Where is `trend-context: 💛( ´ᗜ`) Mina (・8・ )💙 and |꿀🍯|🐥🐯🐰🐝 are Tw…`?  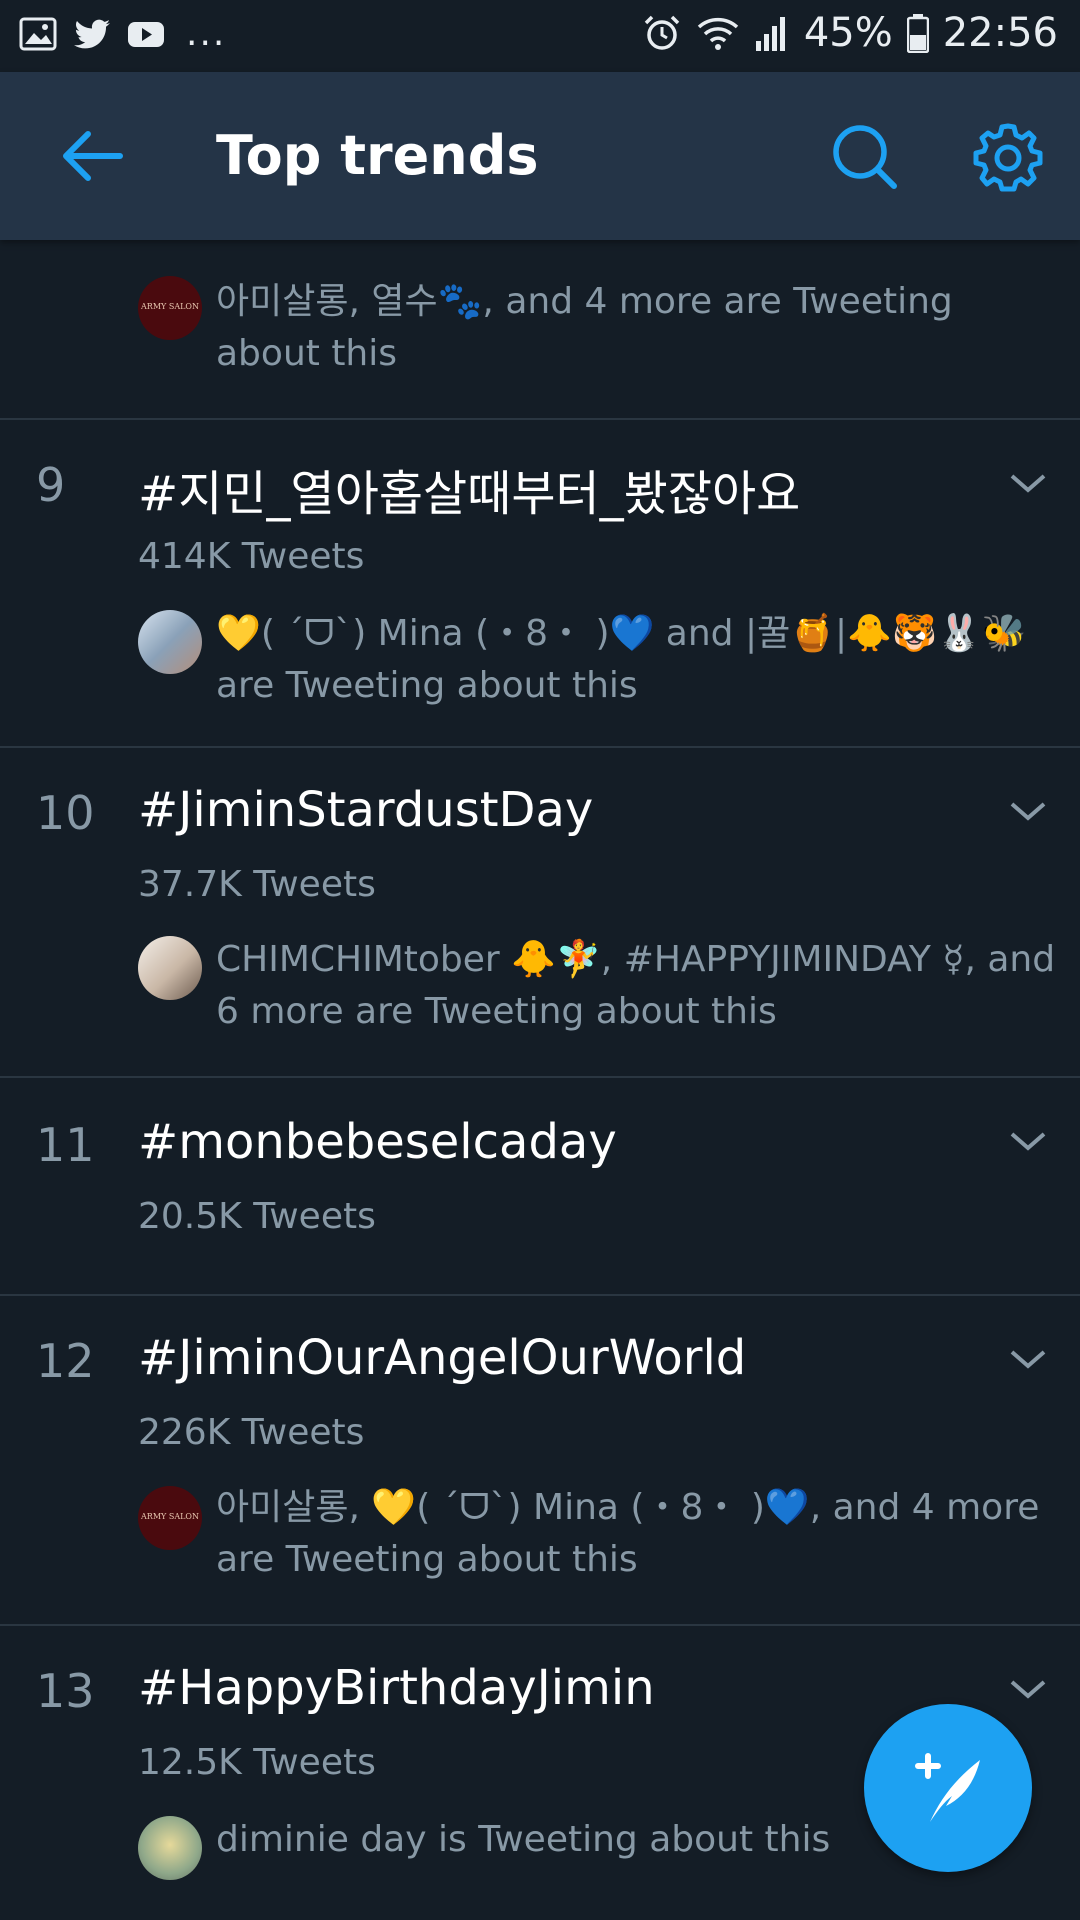
trend-context: 💛( ´ᗜ`) Mina (・8・ )💙 and |꿀🍯|🐥🐯🐰🐝 are Tw… is located at coordinates (621, 659).